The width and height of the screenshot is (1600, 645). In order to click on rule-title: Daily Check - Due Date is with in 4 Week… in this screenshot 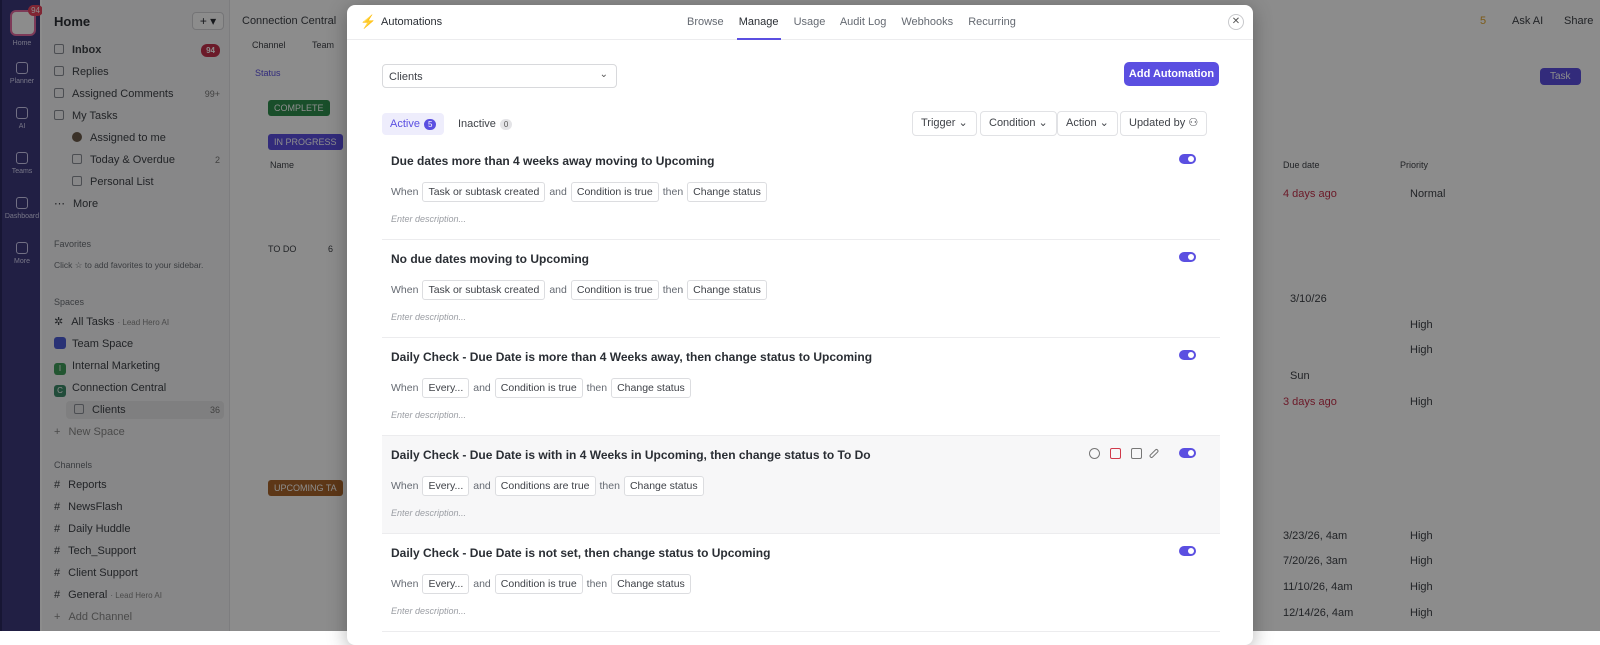, I will do `click(631, 455)`.